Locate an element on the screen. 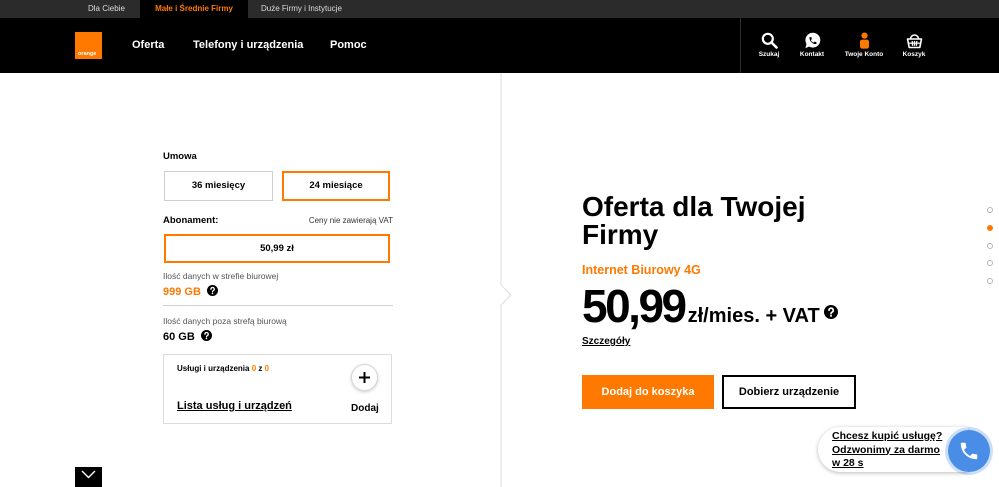 The image size is (999, 487). phone-icon is located at coordinates (969, 451).